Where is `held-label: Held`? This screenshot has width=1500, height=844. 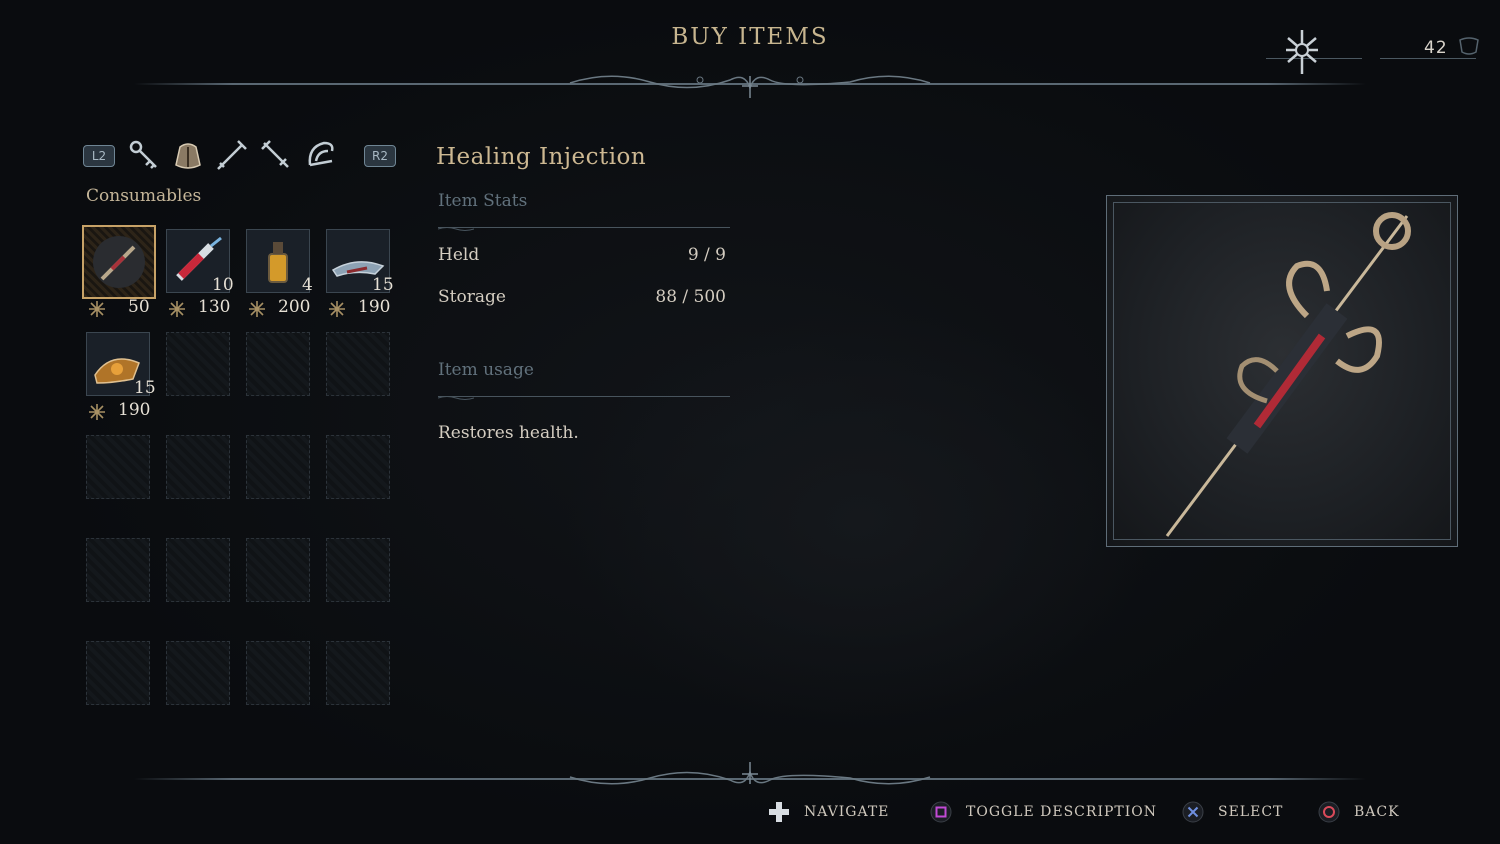 held-label: Held is located at coordinates (459, 255).